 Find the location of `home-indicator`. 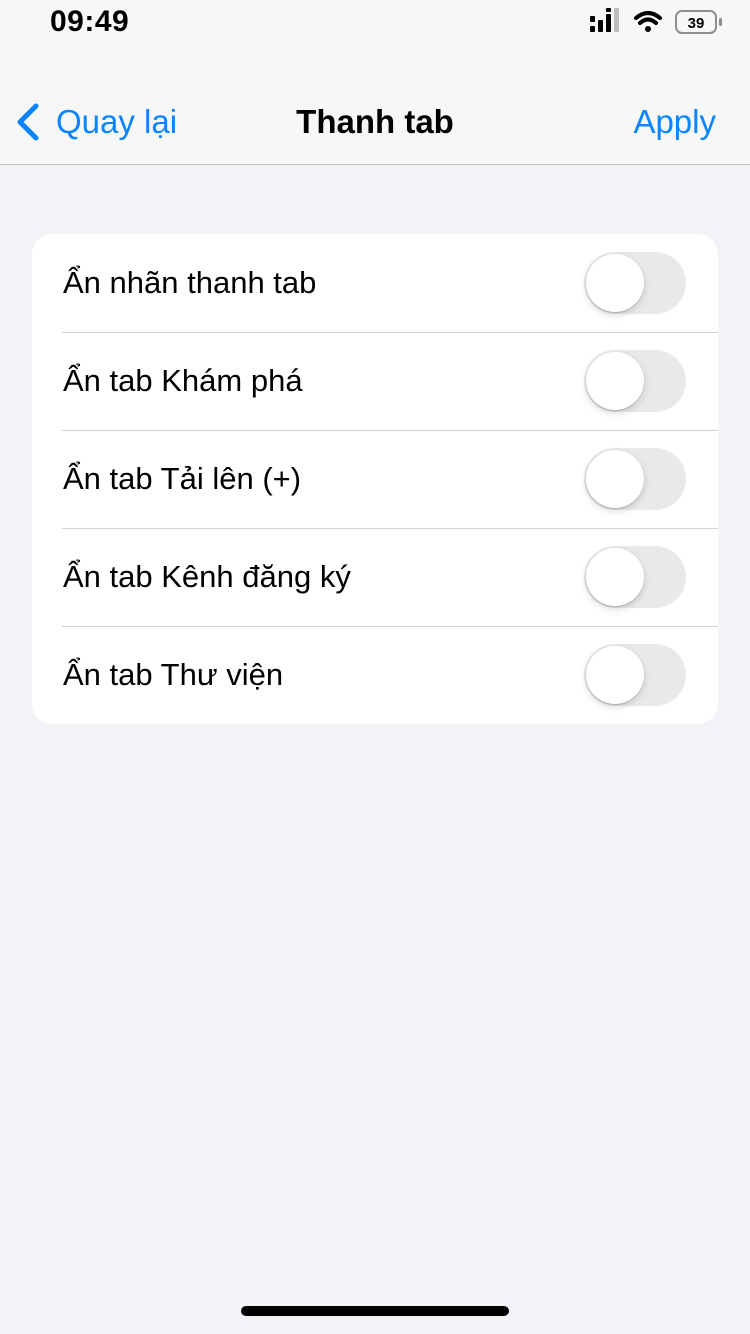

home-indicator is located at coordinates (375, 1311).